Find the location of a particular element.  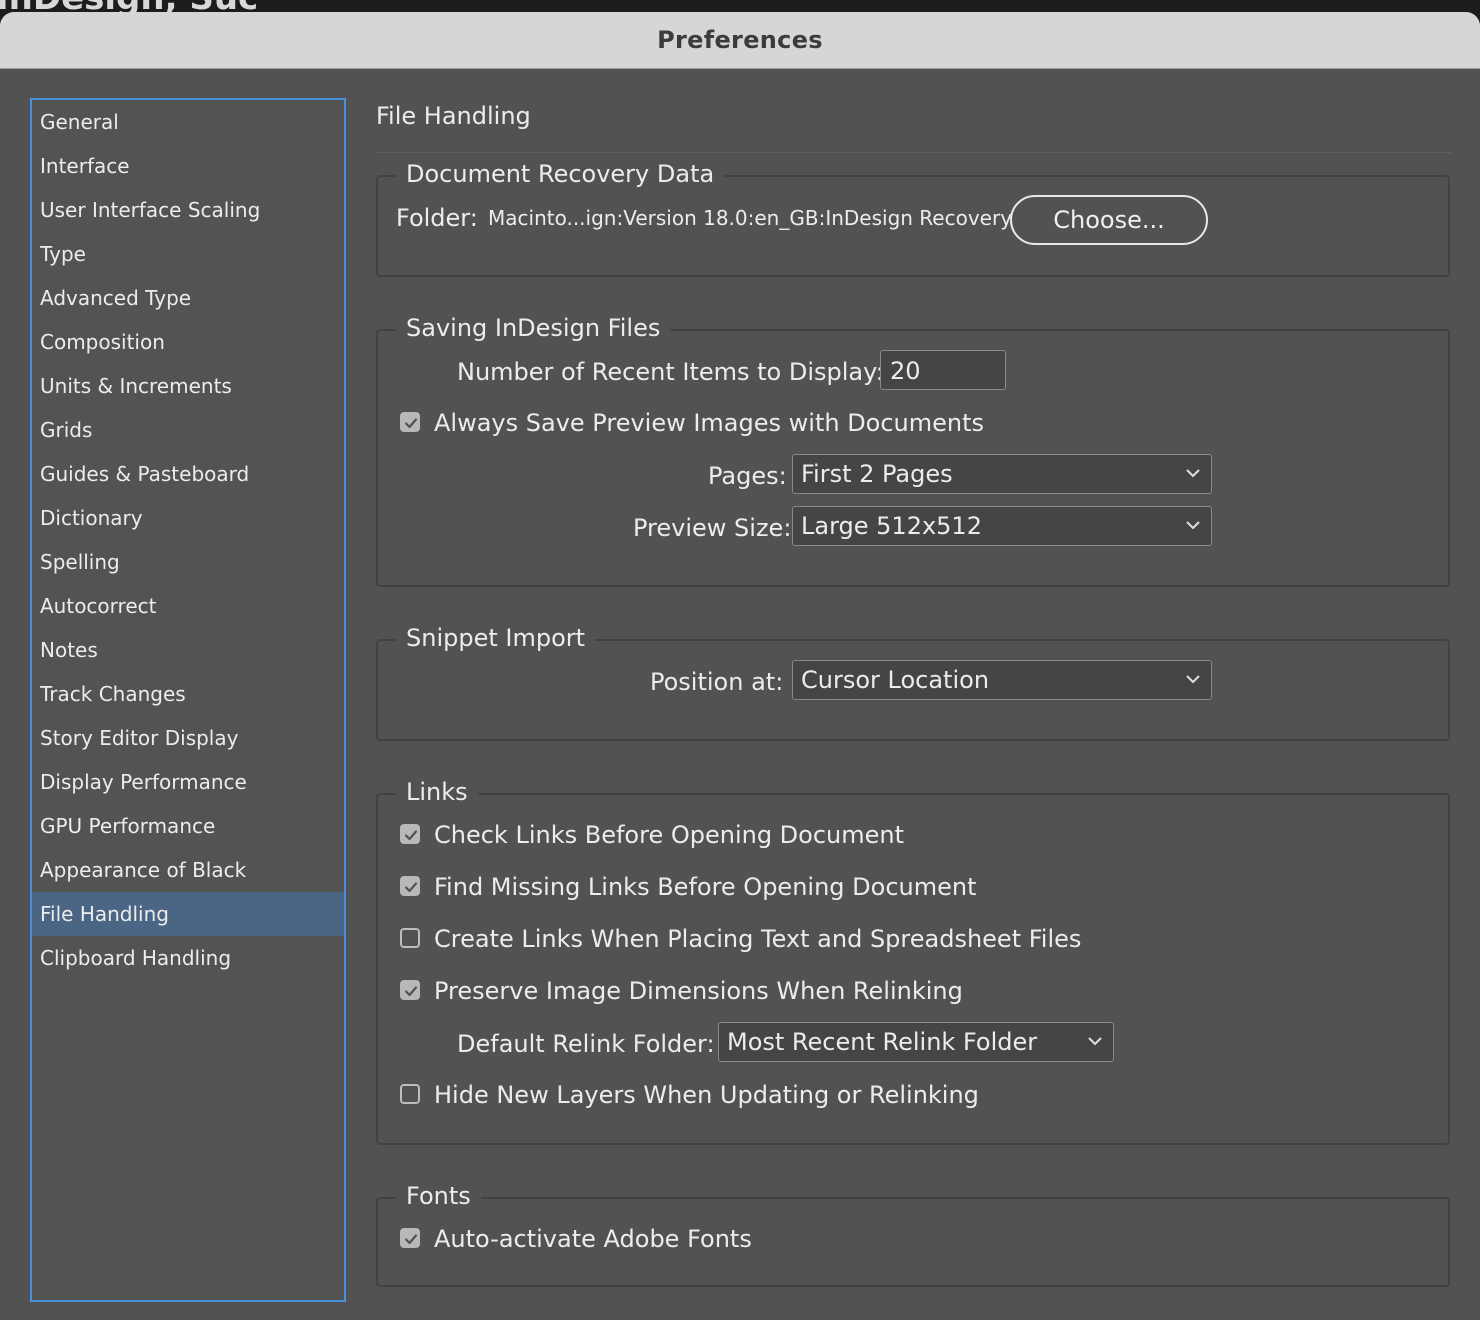

recent-items-value: 20 is located at coordinates (905, 371).